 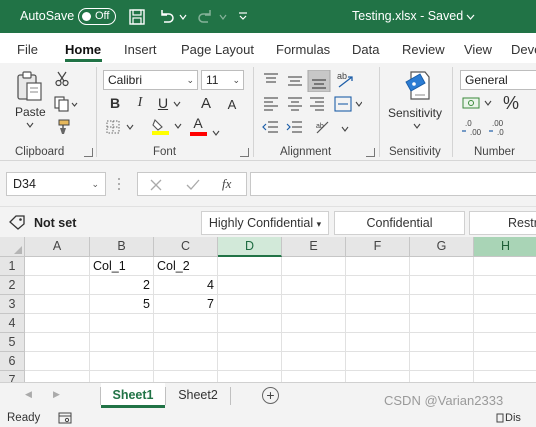 I want to click on cell-b2: 2, so click(x=122, y=285).